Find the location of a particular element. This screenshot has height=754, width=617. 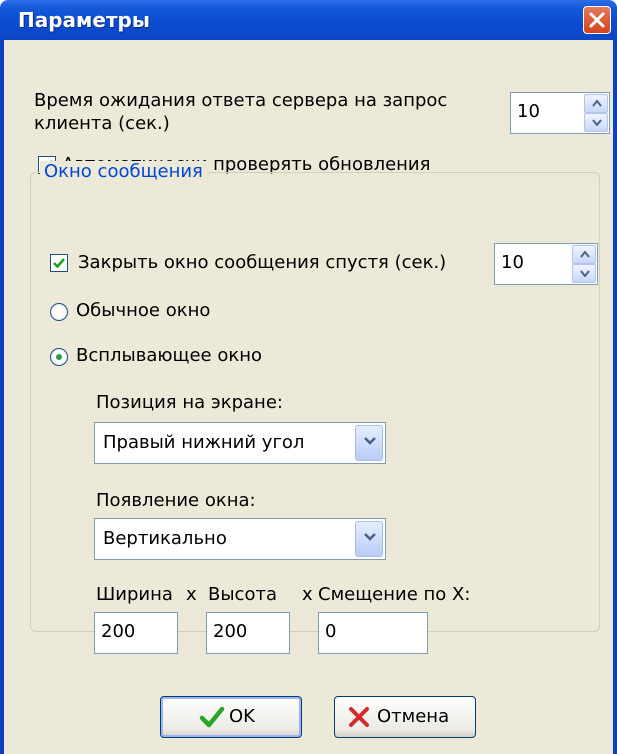

position-select: Правый нижний угол is located at coordinates (240, 443).